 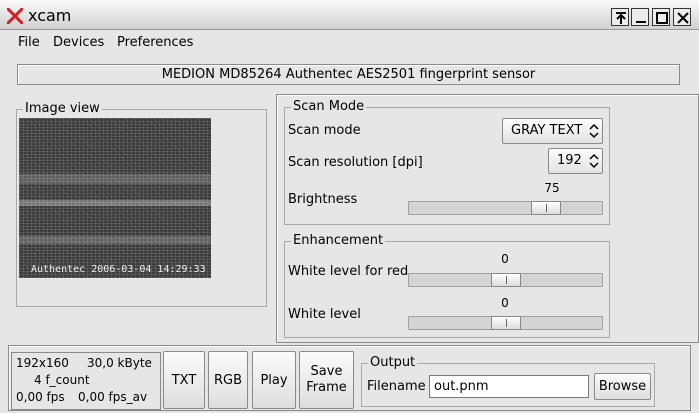 I want to click on brightness-value: 75, so click(x=552, y=188).